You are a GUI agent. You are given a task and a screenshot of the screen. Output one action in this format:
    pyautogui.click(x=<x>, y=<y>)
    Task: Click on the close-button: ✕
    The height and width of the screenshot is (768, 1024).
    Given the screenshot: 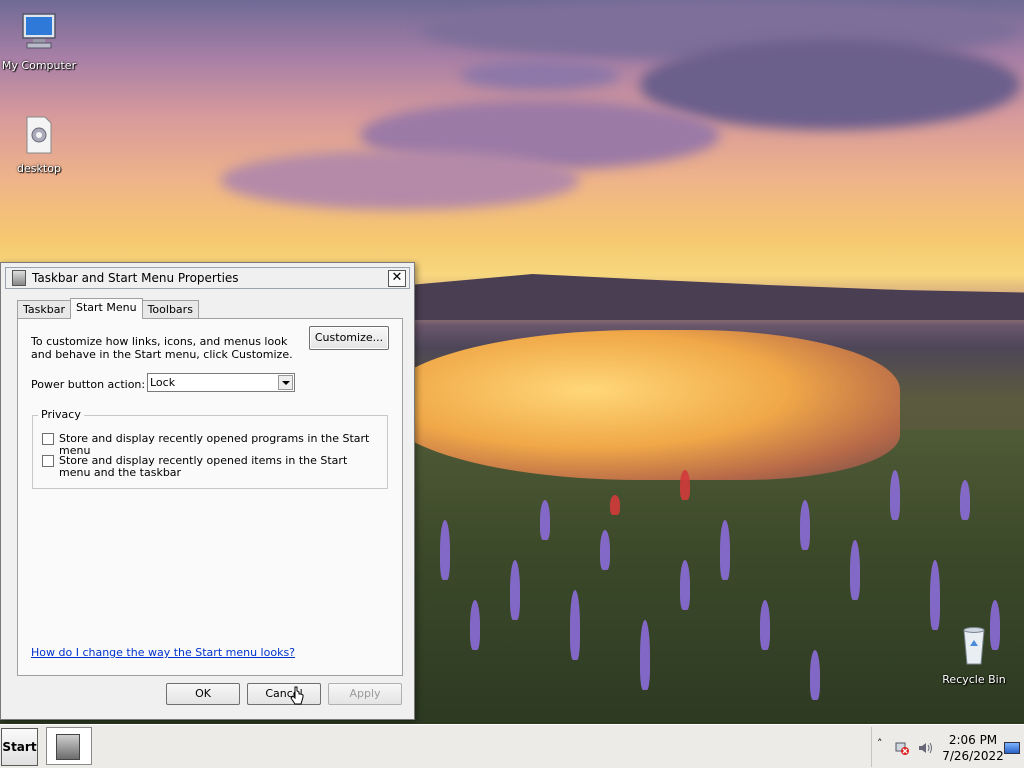 What is the action you would take?
    pyautogui.click(x=397, y=278)
    